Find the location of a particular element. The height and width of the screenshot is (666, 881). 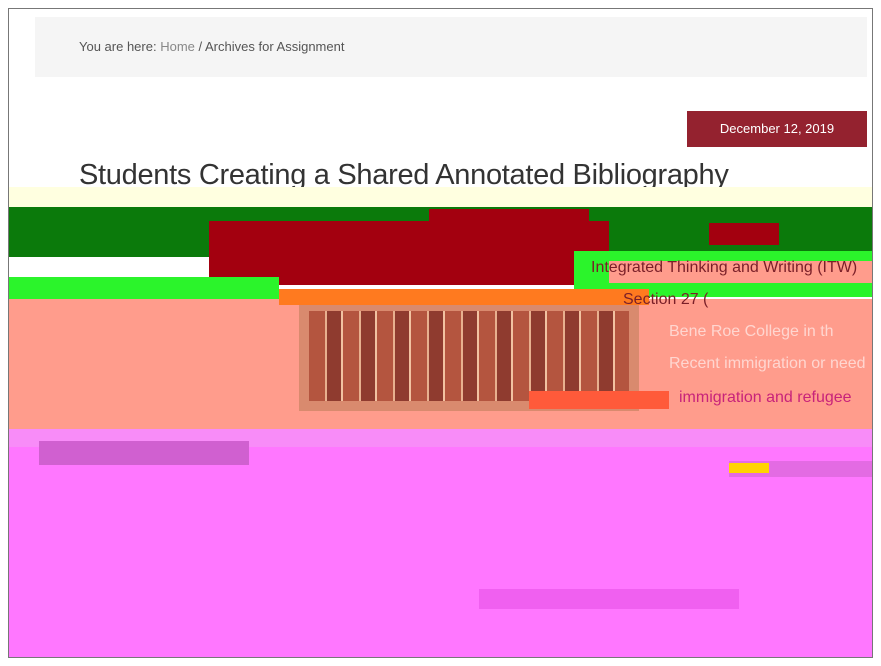

summary-line-3: Bene Roe College in th is located at coordinates (751, 331).